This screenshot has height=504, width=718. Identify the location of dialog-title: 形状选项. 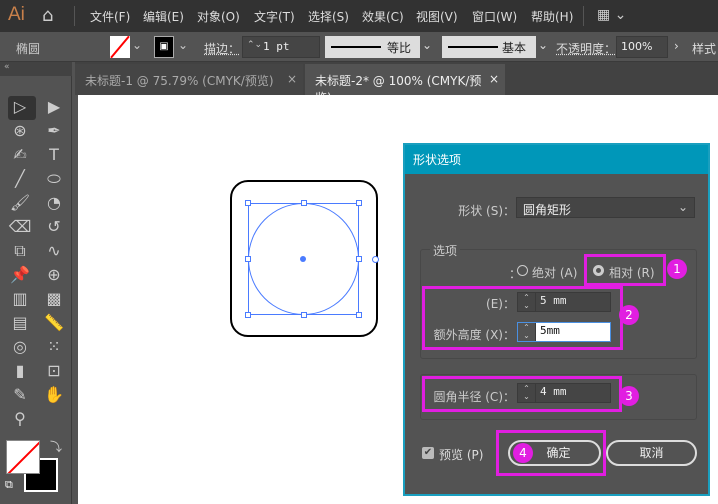
(556, 159).